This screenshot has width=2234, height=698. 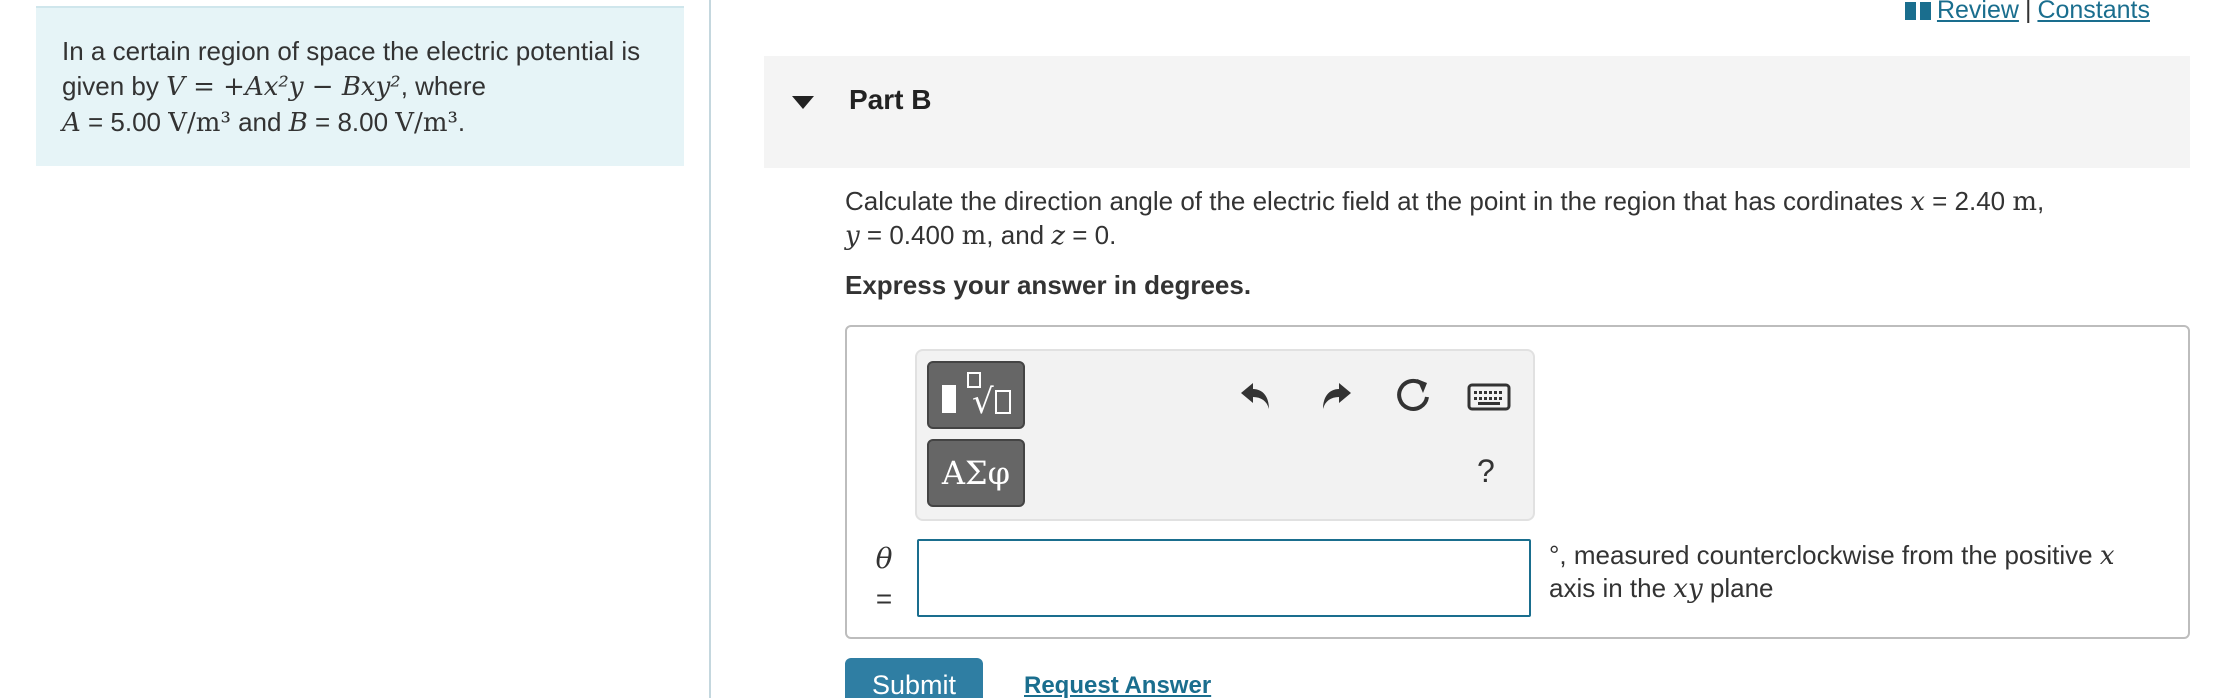 What do you see at coordinates (2041, 201) in the screenshot?
I see `comma: ,` at bounding box center [2041, 201].